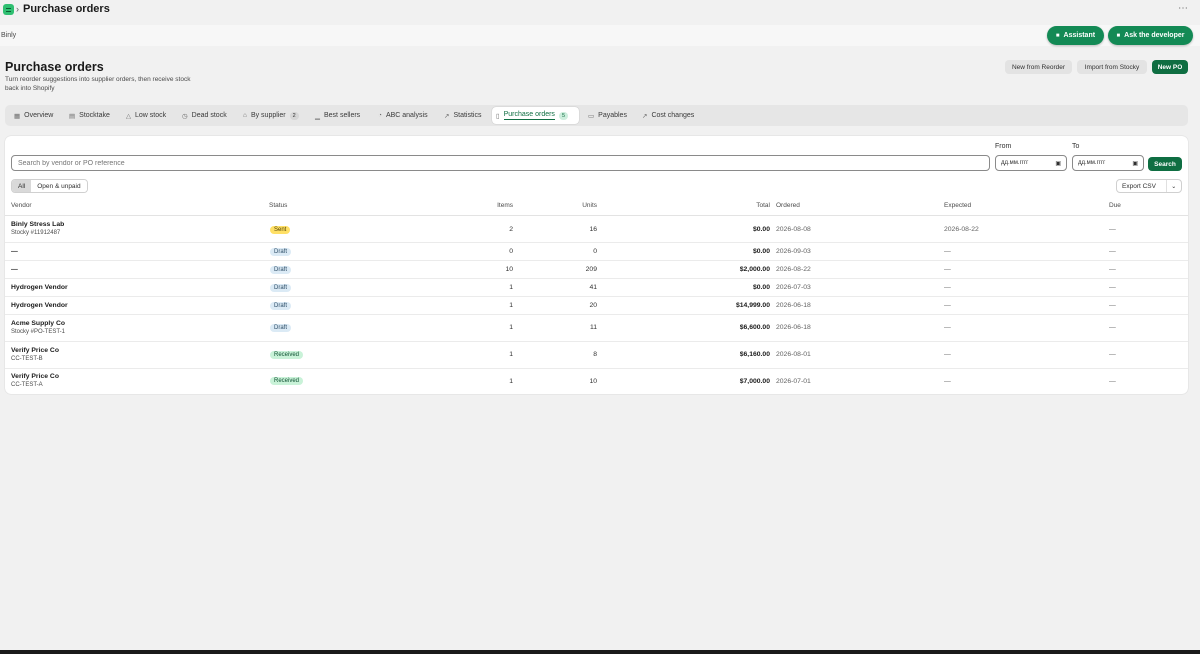 Image resolution: width=1200 pixels, height=654 pixels. I want to click on clipboard-icon: ▤, so click(72, 116).